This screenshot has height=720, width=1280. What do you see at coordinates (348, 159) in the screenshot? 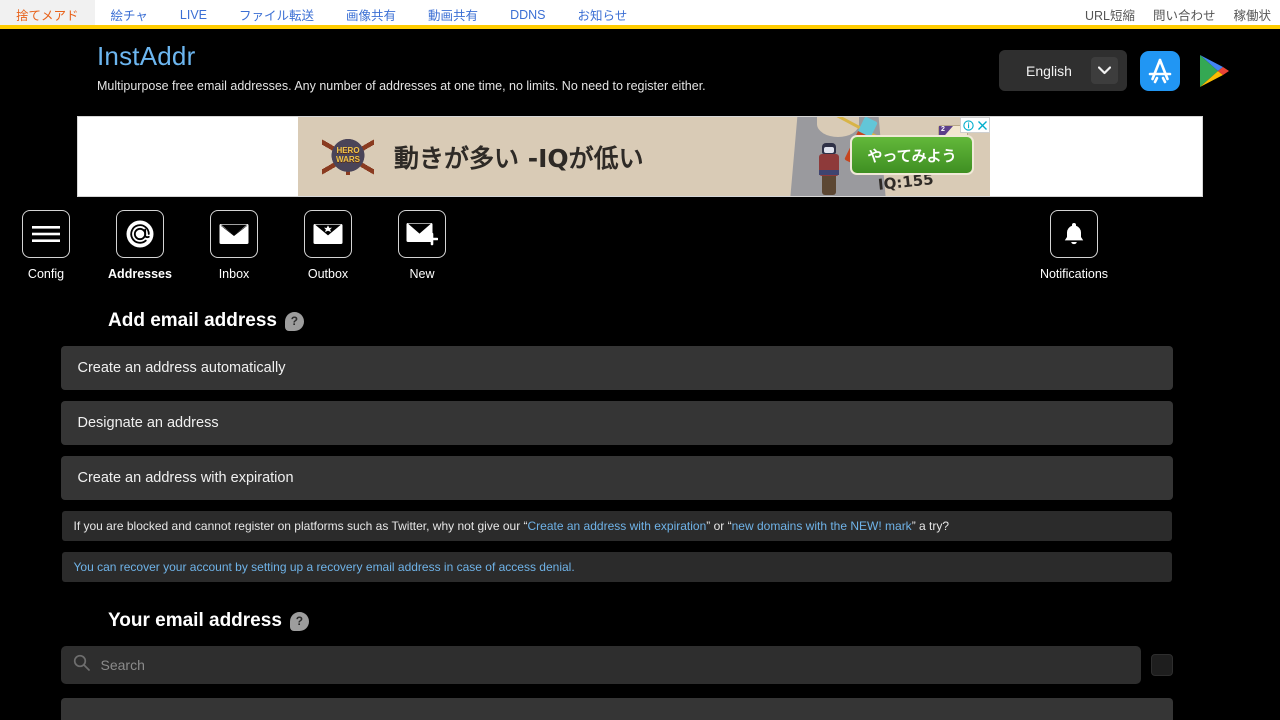
I see `ad-brand-line2: WARS` at bounding box center [348, 159].